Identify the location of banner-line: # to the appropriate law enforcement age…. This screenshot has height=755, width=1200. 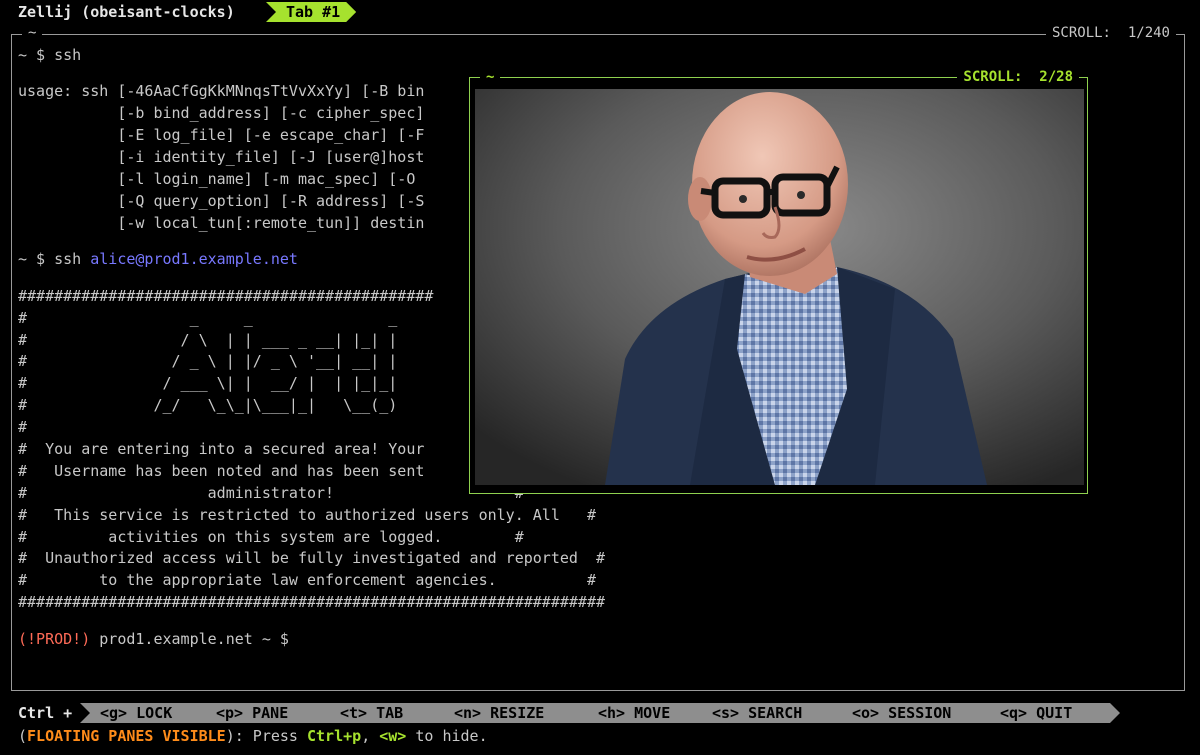
(307, 580).